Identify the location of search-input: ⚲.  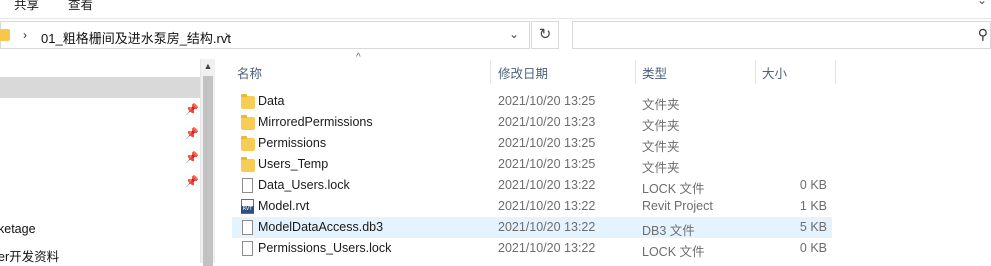
(781, 35).